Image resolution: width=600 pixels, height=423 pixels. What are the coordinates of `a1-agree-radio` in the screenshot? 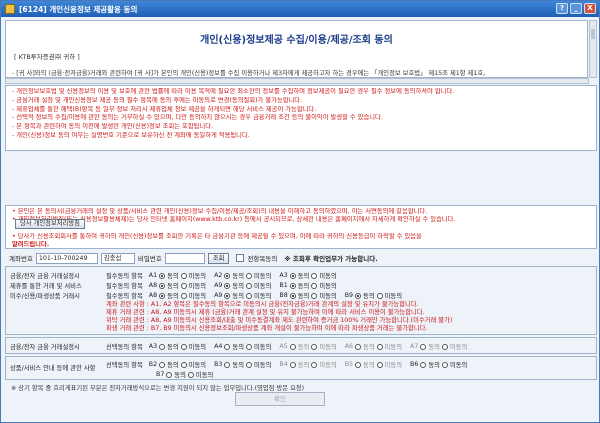 It's located at (162, 275).